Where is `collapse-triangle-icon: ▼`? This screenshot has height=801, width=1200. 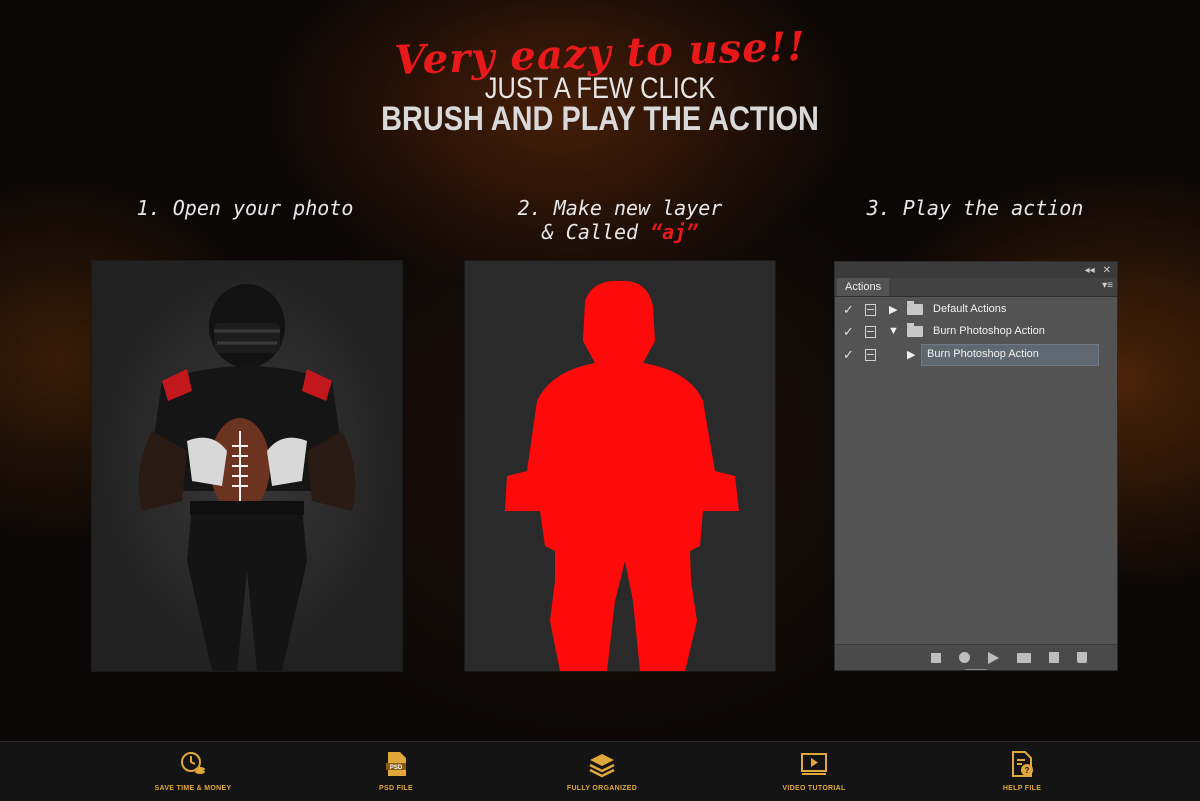
collapse-triangle-icon: ▼ is located at coordinates (893, 331).